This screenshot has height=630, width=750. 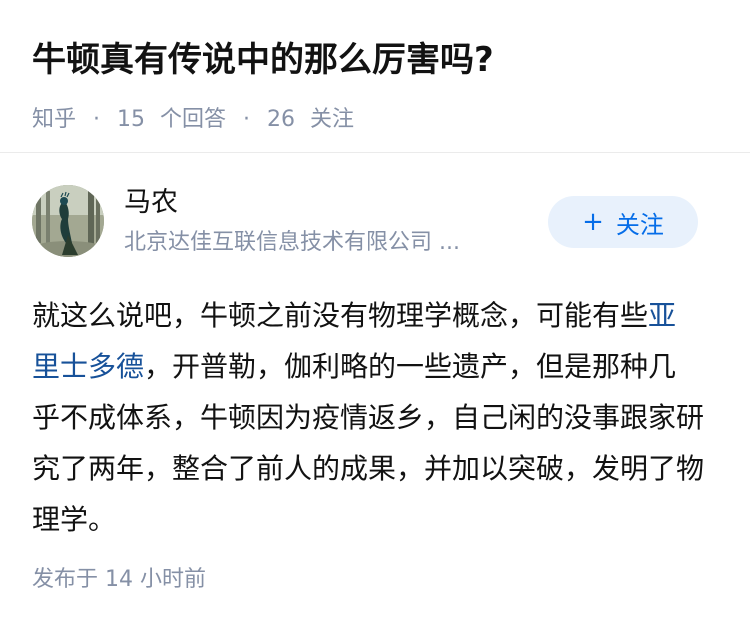 What do you see at coordinates (593, 222) in the screenshot?
I see `plus-icon: +` at bounding box center [593, 222].